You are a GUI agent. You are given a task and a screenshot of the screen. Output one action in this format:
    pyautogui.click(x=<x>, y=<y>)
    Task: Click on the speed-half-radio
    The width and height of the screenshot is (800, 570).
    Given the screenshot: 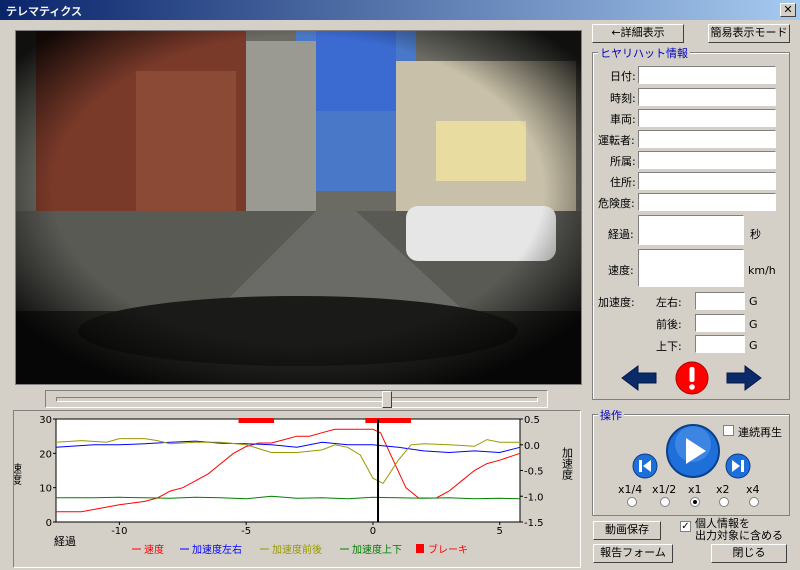 What is the action you would take?
    pyautogui.click(x=665, y=502)
    